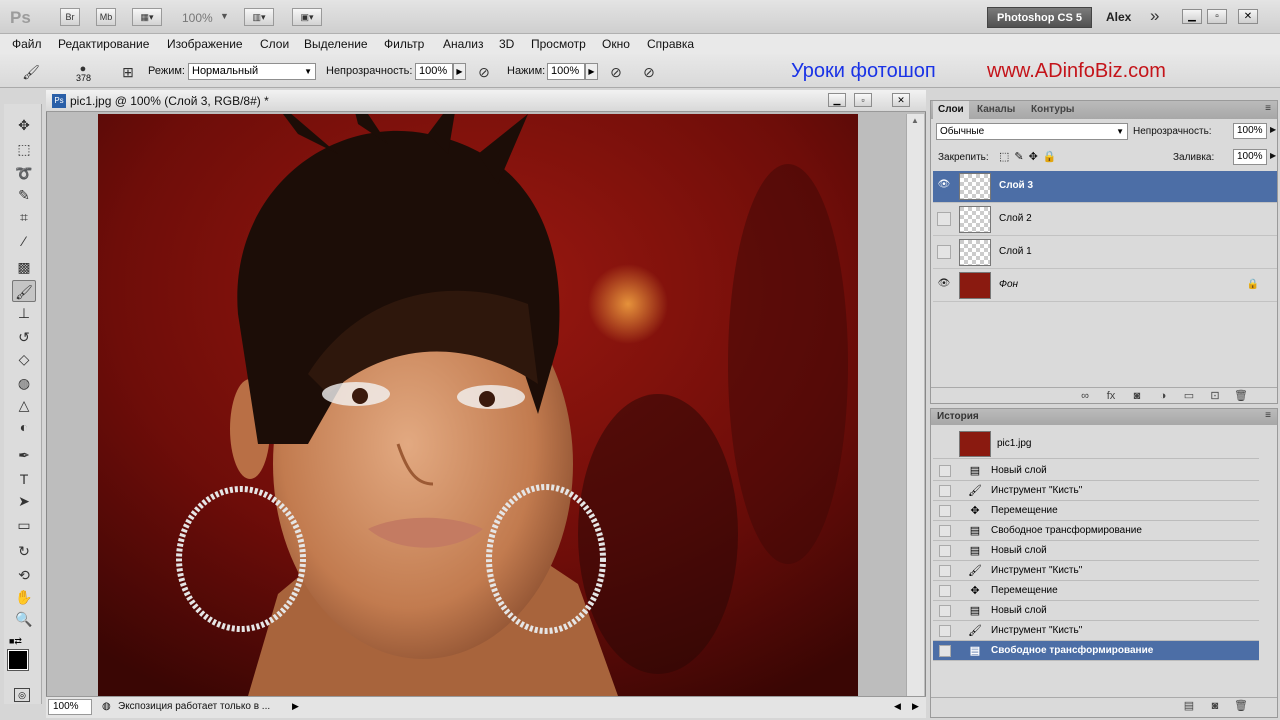  I want to click on blur-tool-icon: △, so click(24, 405).